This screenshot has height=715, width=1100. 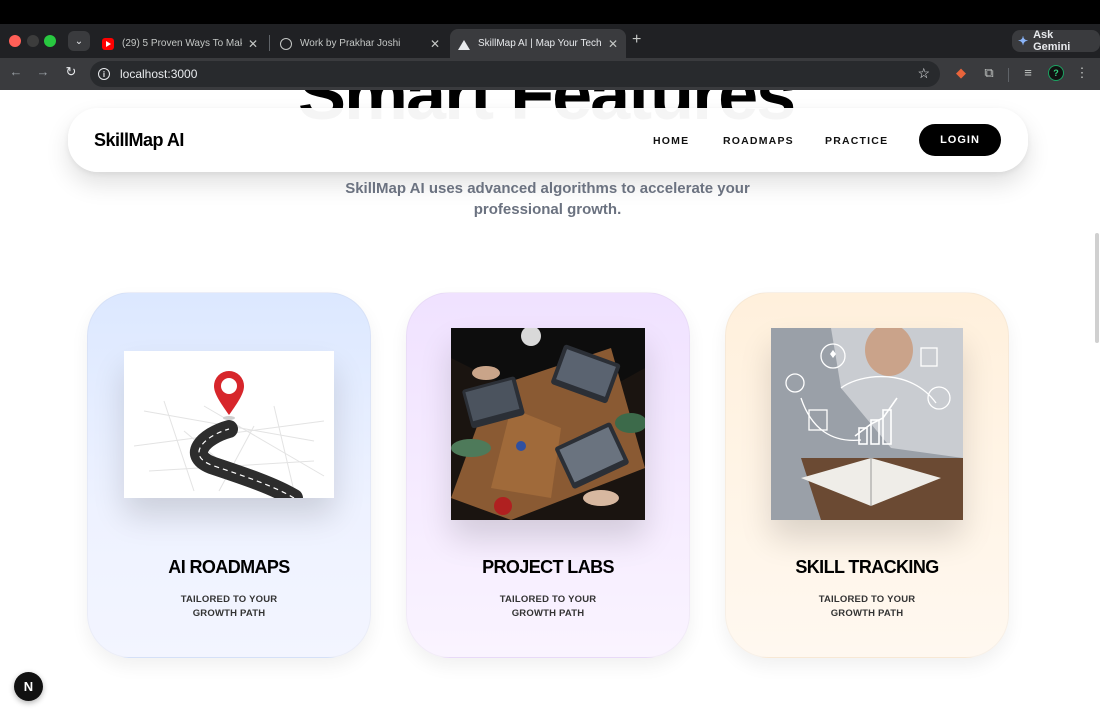 What do you see at coordinates (16, 71) in the screenshot?
I see `back-arrow-icon: ←` at bounding box center [16, 71].